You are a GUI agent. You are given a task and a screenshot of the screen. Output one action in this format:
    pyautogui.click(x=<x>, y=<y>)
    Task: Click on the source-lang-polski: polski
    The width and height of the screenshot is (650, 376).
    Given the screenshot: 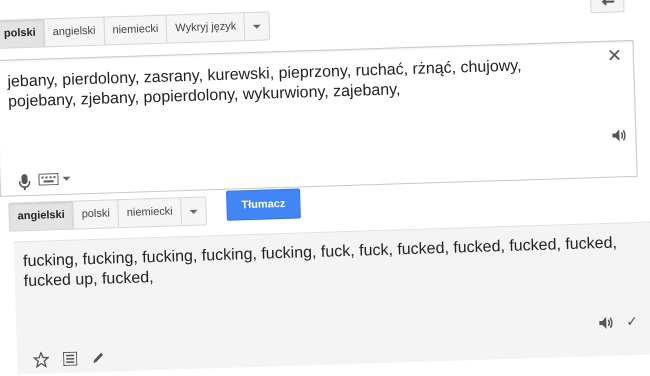 What is the action you would take?
    pyautogui.click(x=23, y=33)
    